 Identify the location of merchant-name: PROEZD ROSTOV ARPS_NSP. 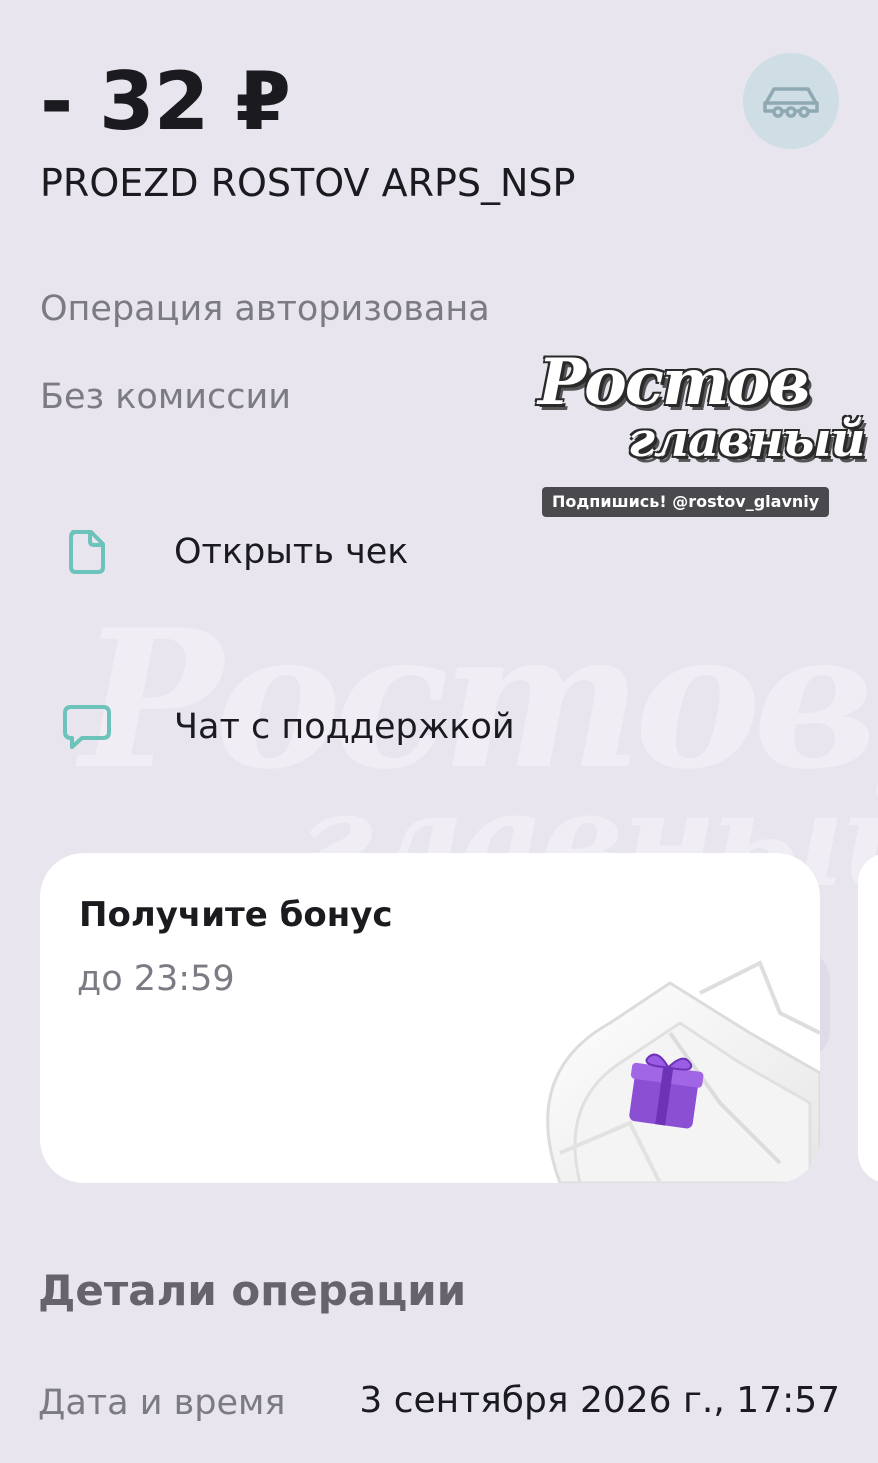
(308, 183).